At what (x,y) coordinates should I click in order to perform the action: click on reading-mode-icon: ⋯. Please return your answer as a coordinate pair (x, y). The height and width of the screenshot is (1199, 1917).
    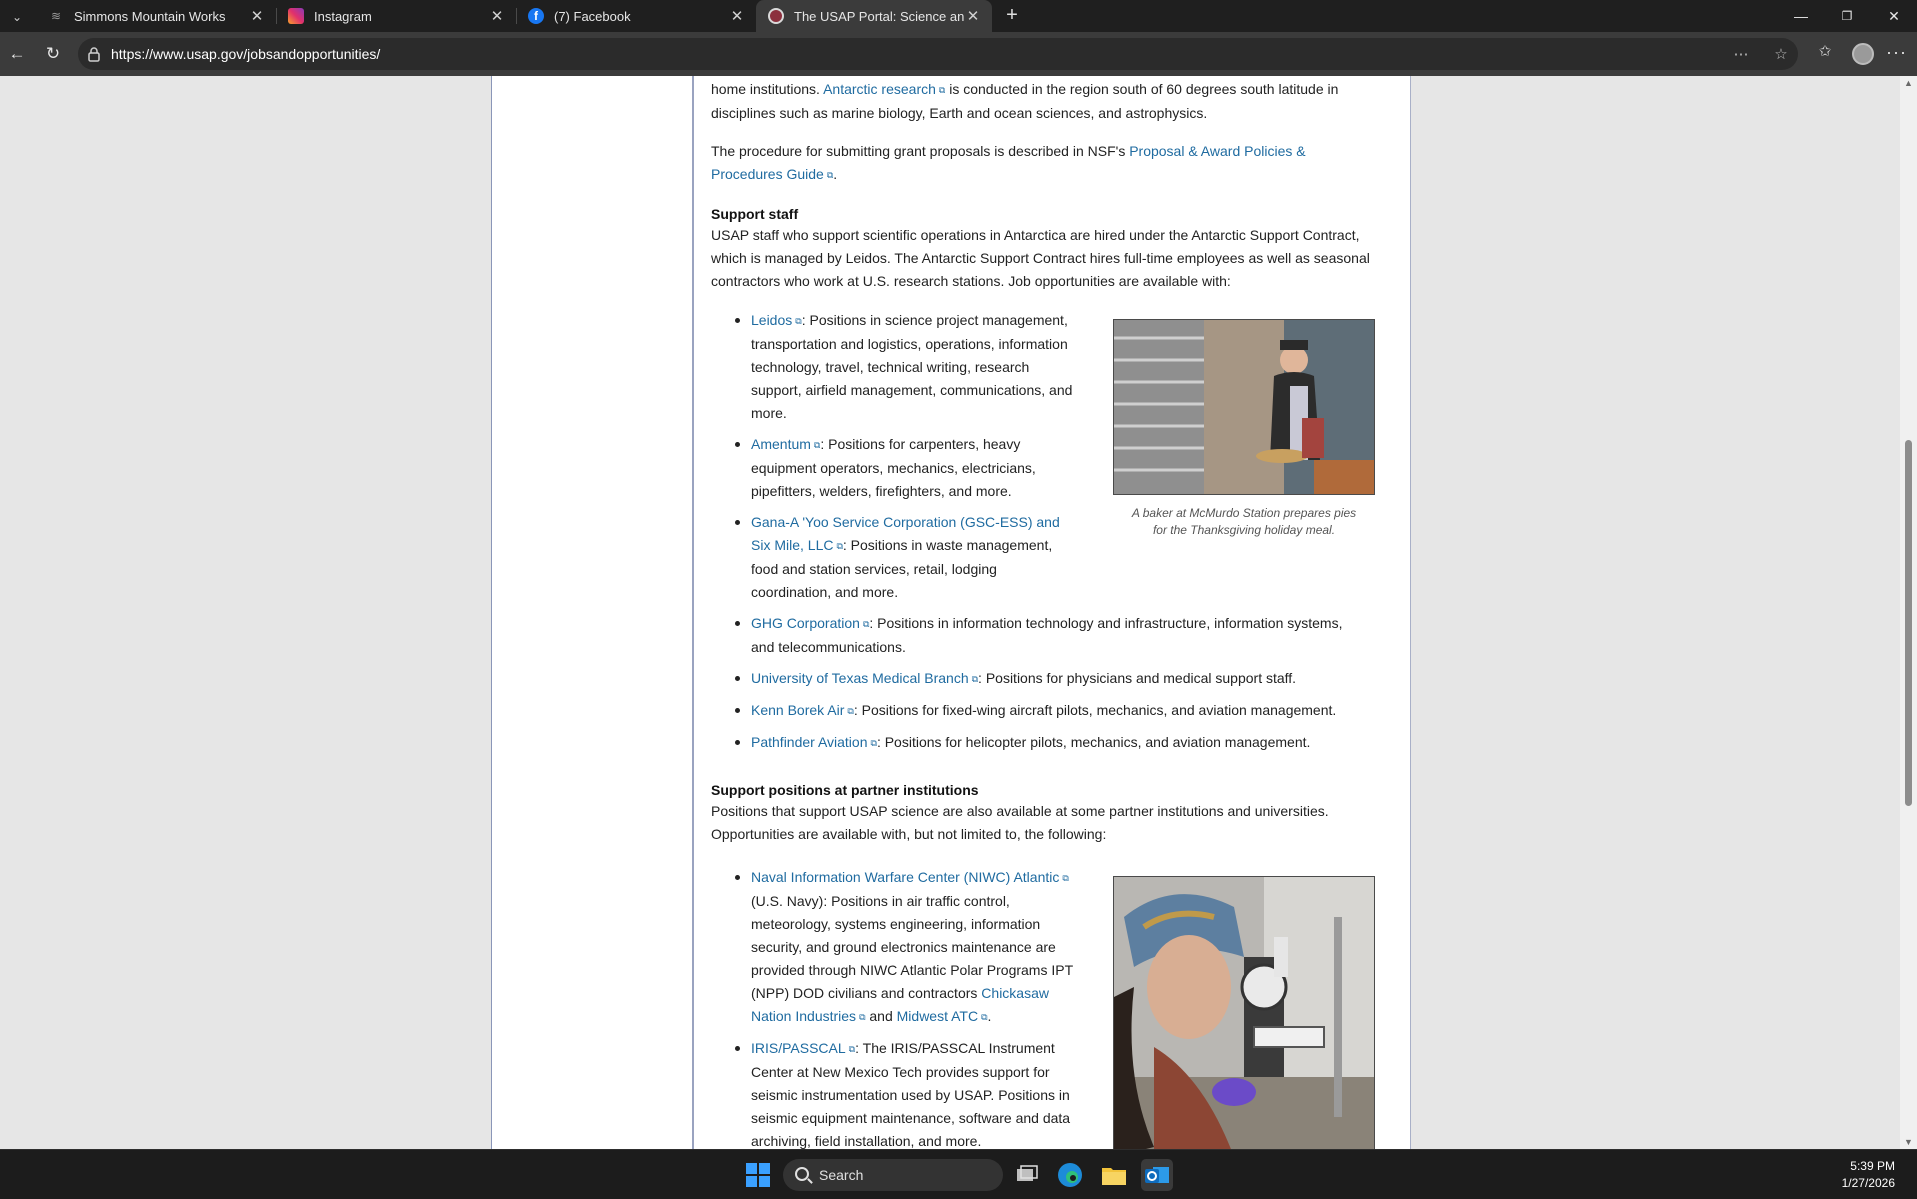
    Looking at the image, I should click on (1741, 55).